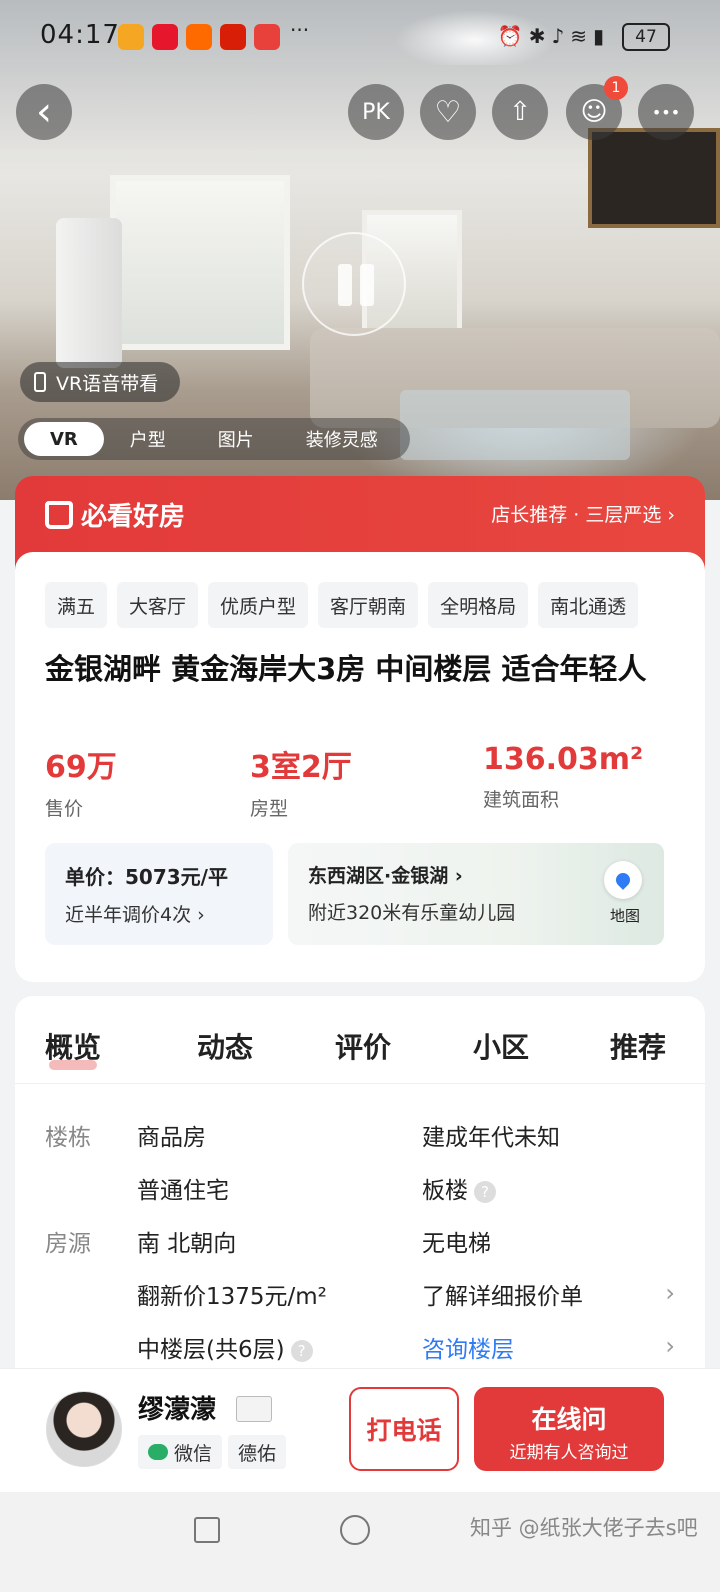 This screenshot has width=720, height=1592. I want to click on media-tabs: VR 户型 图片 装修灵感, so click(214, 439).